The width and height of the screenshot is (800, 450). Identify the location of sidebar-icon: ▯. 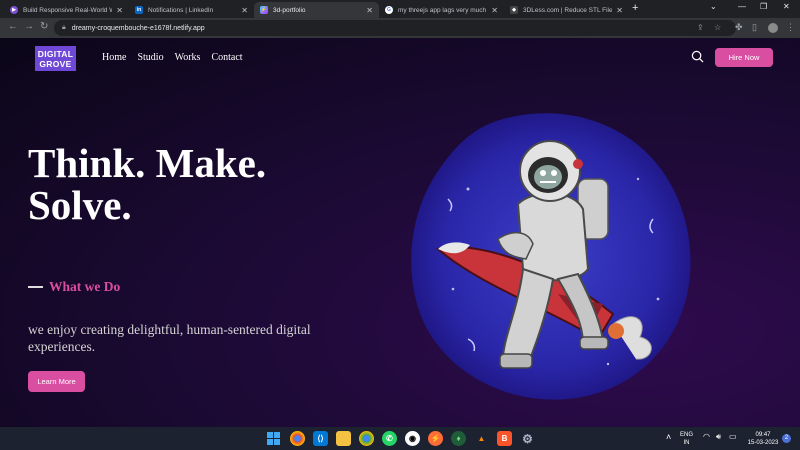
(754, 27).